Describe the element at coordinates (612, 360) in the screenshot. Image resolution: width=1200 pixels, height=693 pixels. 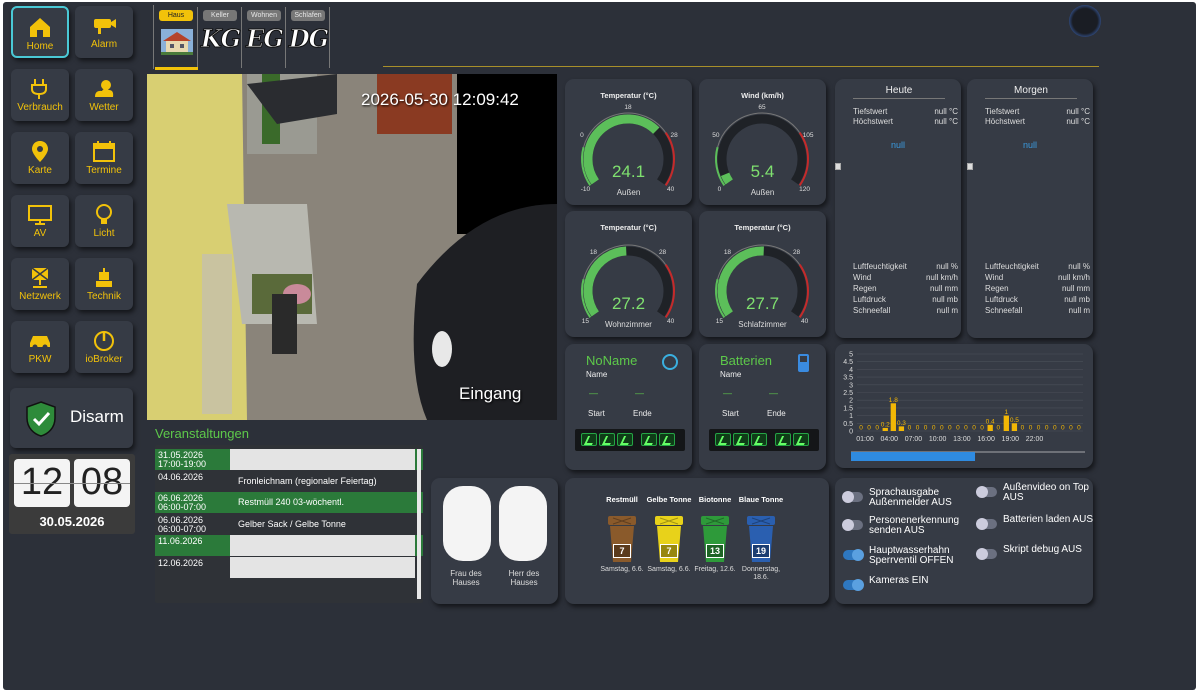
I see `media-title: NoName` at that location.